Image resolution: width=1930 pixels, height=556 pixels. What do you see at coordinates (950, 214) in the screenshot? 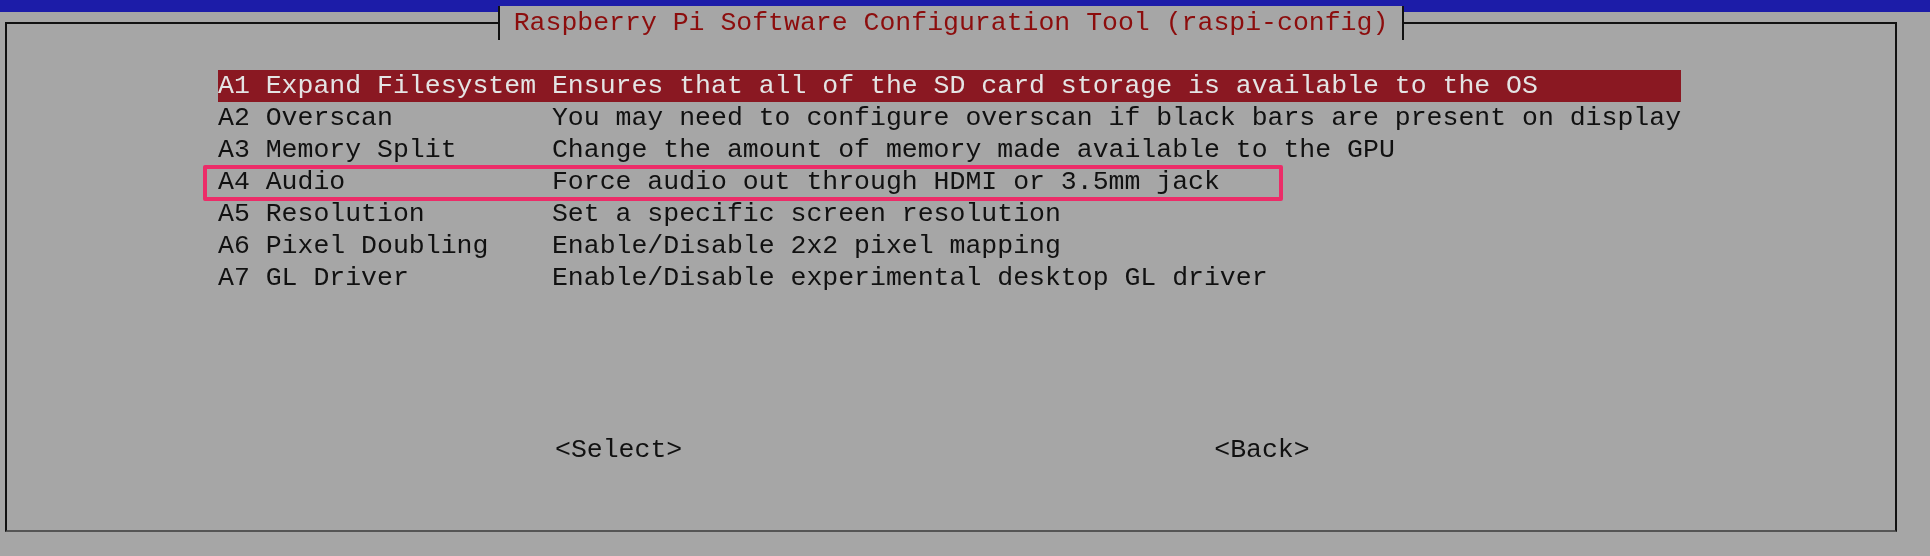
I see `menu-item: A5 Resolution Set a specific screen resolution` at bounding box center [950, 214].